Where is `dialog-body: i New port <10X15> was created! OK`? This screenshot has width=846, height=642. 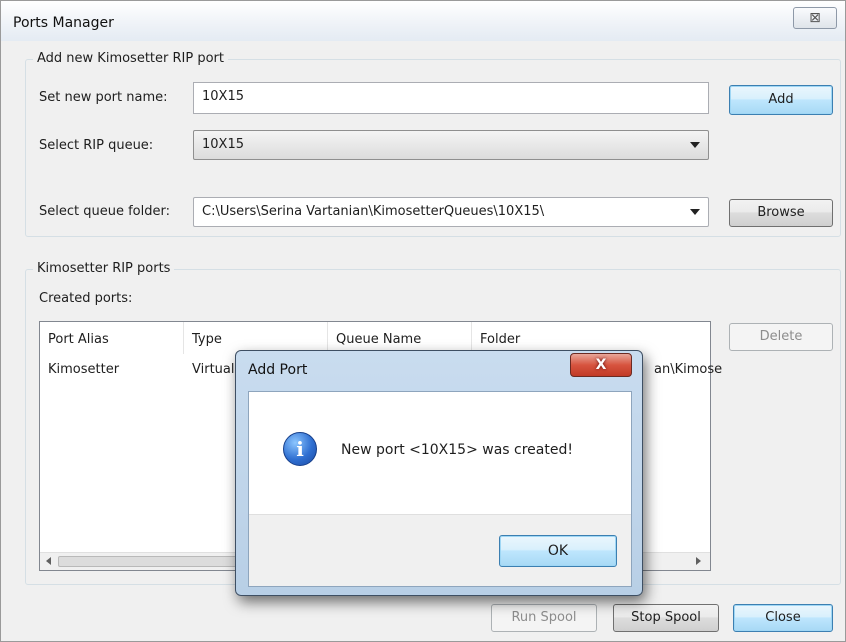 dialog-body: i New port <10X15> was created! OK is located at coordinates (440, 489).